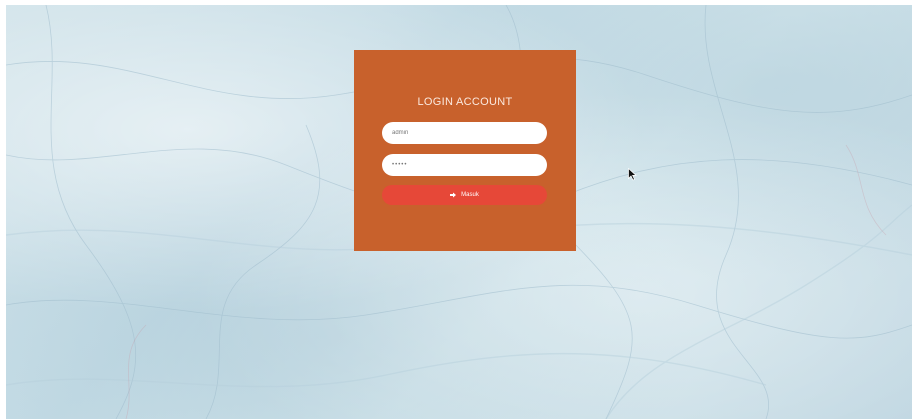  Describe the element at coordinates (465, 102) in the screenshot. I see `login-title: LOGIN ACCOUNT` at that location.